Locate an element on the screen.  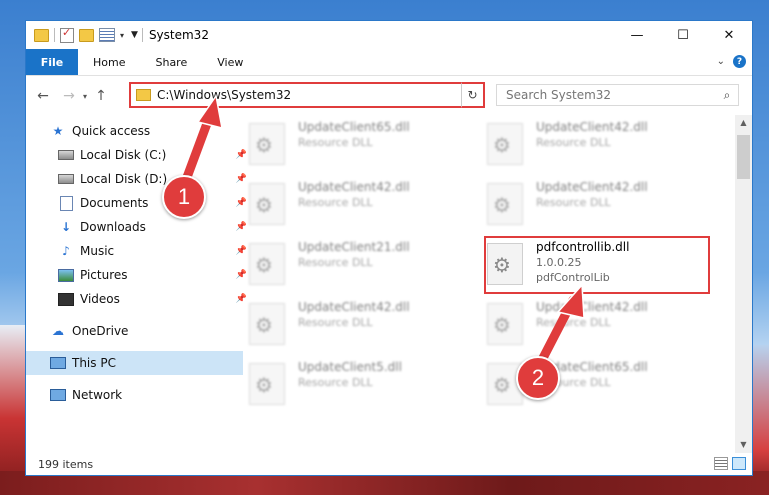
search-input is located at coordinates (611, 95).